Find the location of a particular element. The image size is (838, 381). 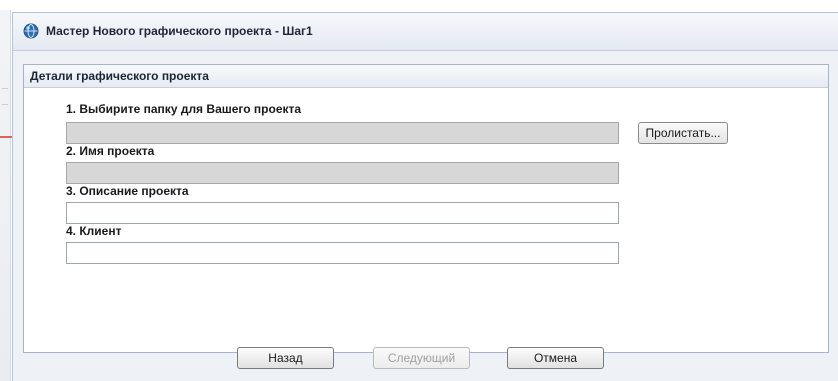

project-name-input is located at coordinates (342, 173).